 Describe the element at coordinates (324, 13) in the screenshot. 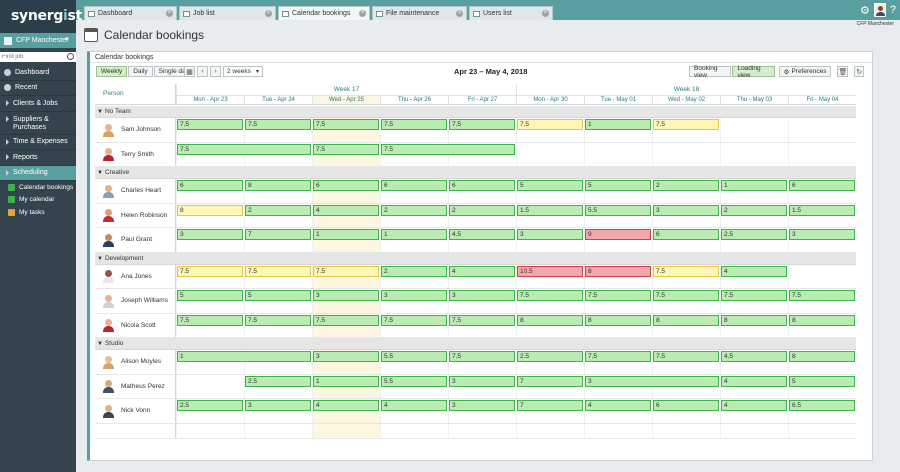

I see `tab-calendar-bookings: Calendar bookings ×` at that location.